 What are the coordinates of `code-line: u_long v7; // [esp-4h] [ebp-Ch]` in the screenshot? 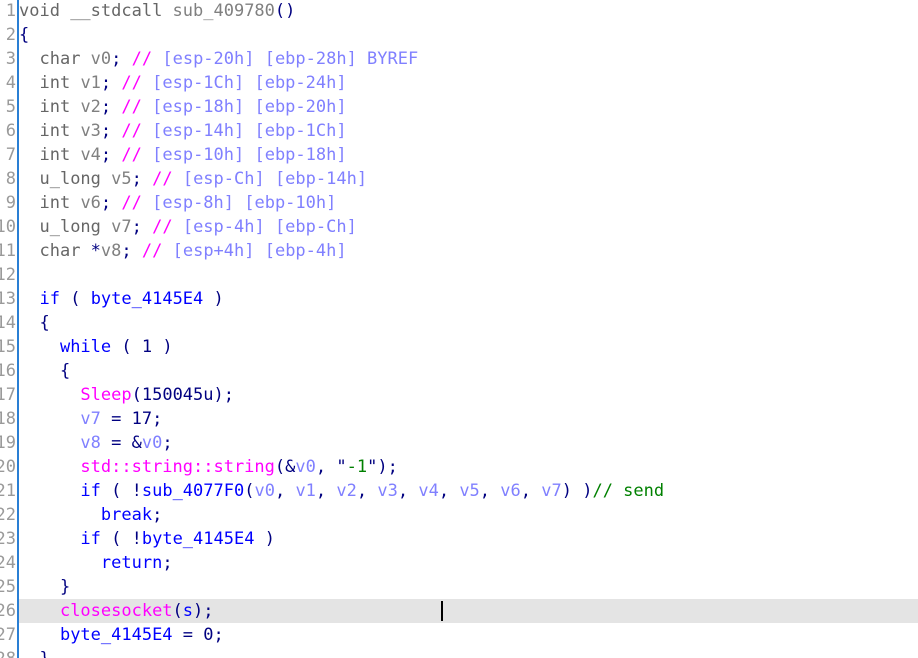 It's located at (187, 227).